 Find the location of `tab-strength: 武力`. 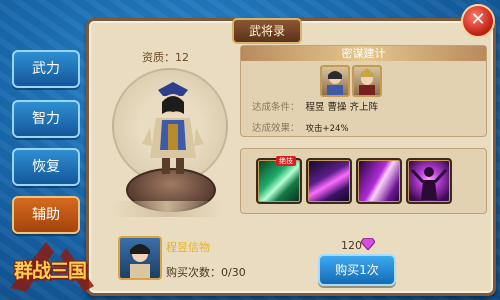

tab-strength: 武力 is located at coordinates (46, 69).